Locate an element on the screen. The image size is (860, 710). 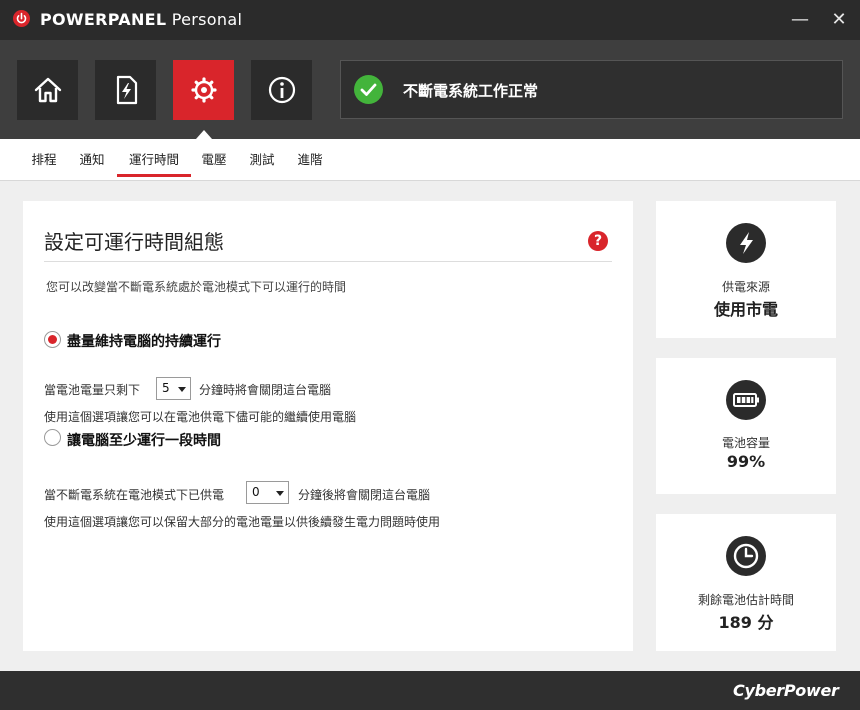
gear-icon is located at coordinates (204, 90).